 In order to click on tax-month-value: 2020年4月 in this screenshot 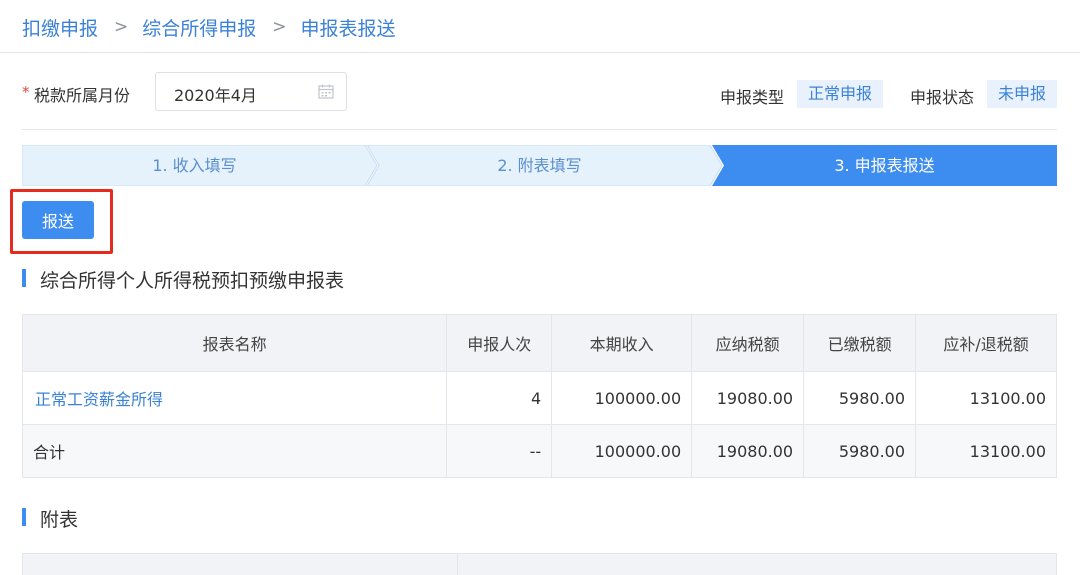, I will do `click(215, 95)`.